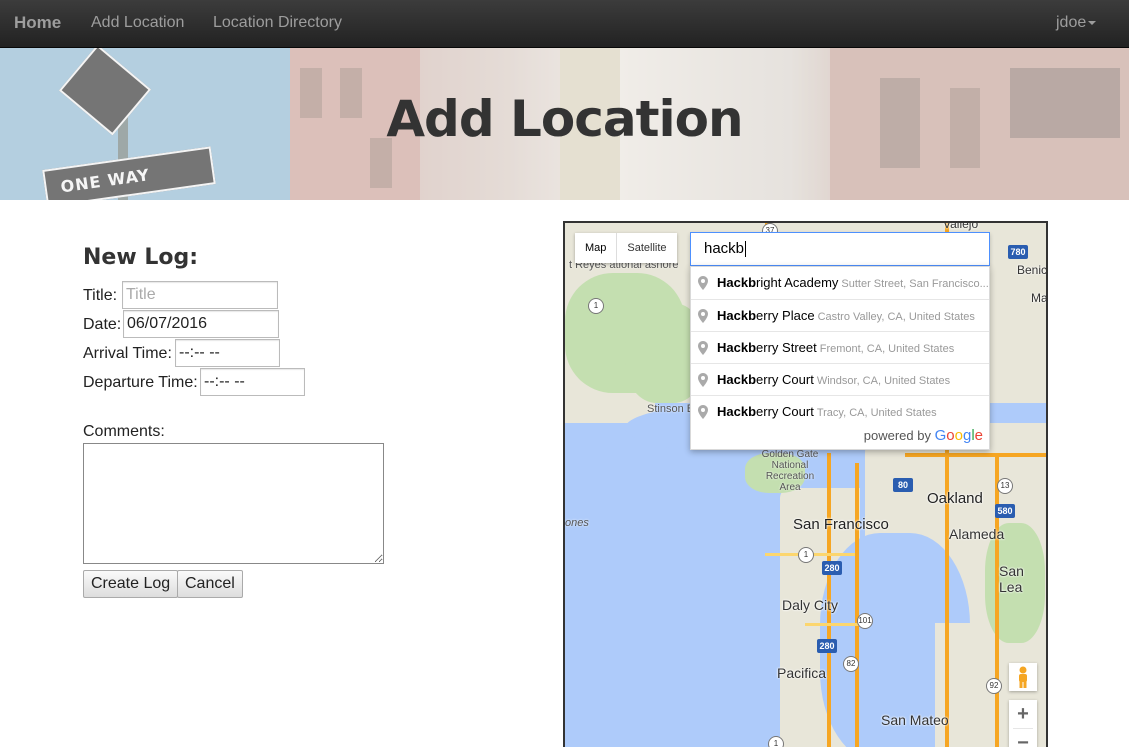 The image size is (1129, 747). I want to click on map-label-golden-gate: Golden Gate National Recreation Area, so click(790, 471).